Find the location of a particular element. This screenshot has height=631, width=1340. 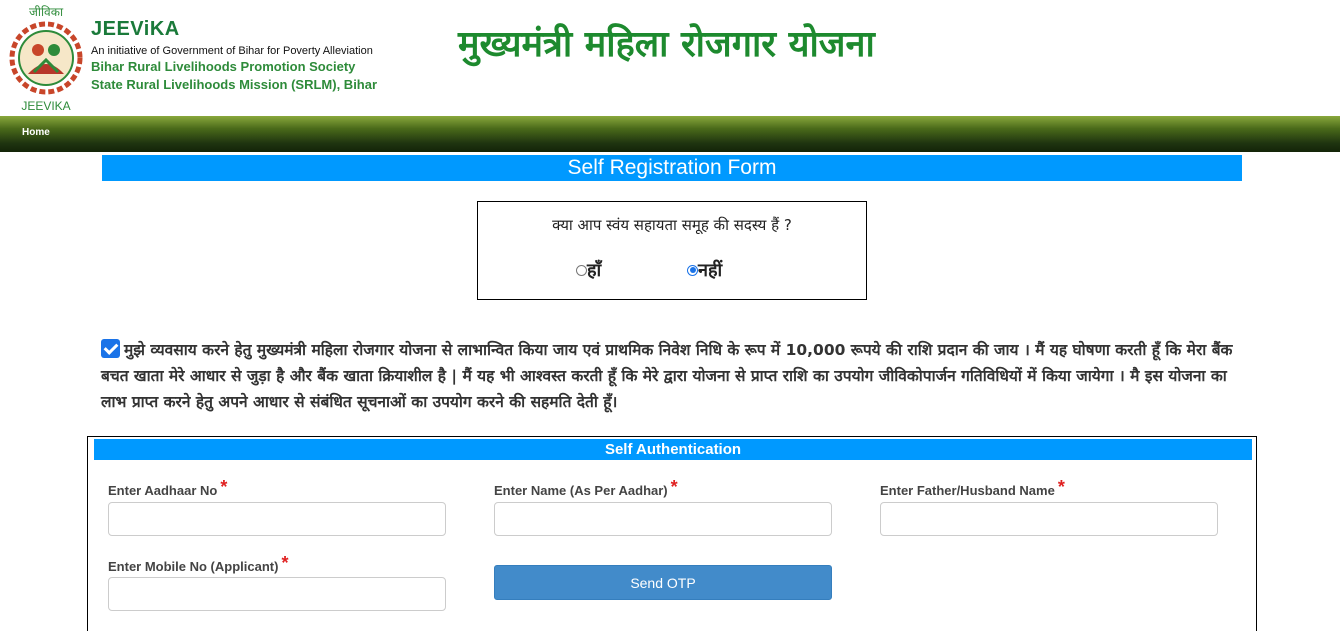

shg-yes-label: हाँ is located at coordinates (594, 270).